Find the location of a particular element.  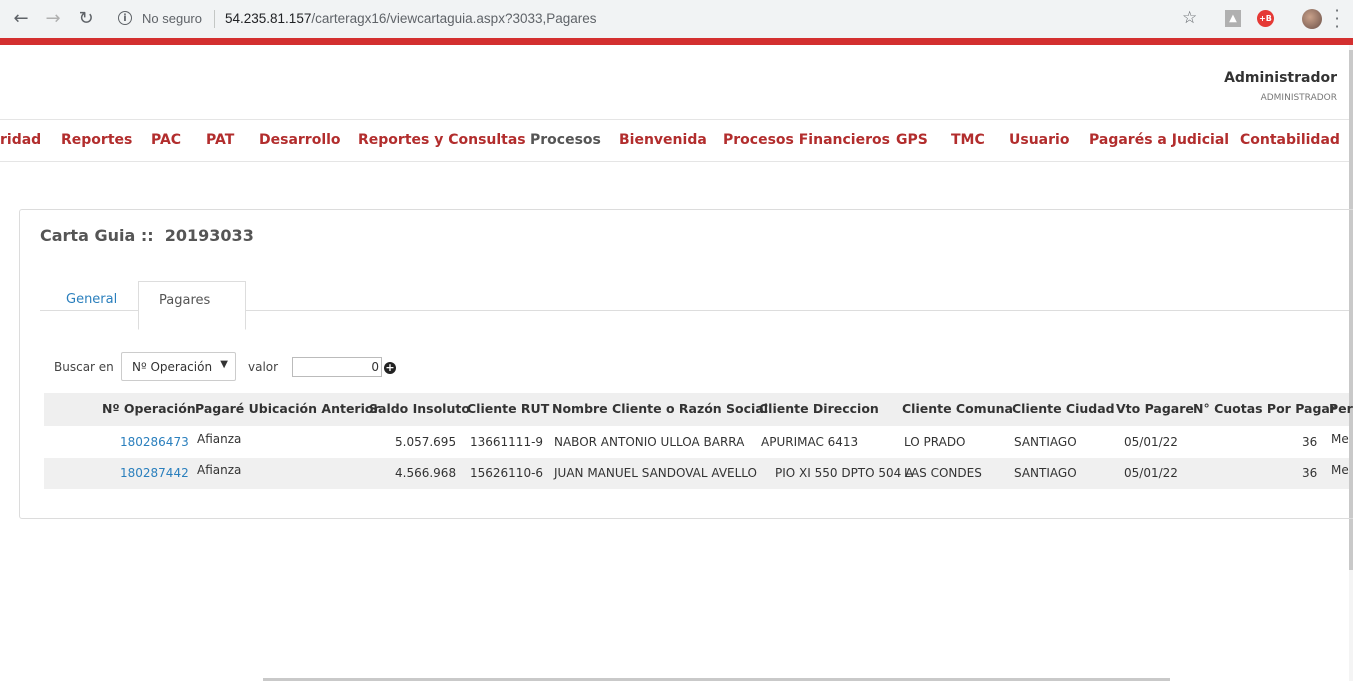

menu-item-pat: PAT is located at coordinates (220, 140).